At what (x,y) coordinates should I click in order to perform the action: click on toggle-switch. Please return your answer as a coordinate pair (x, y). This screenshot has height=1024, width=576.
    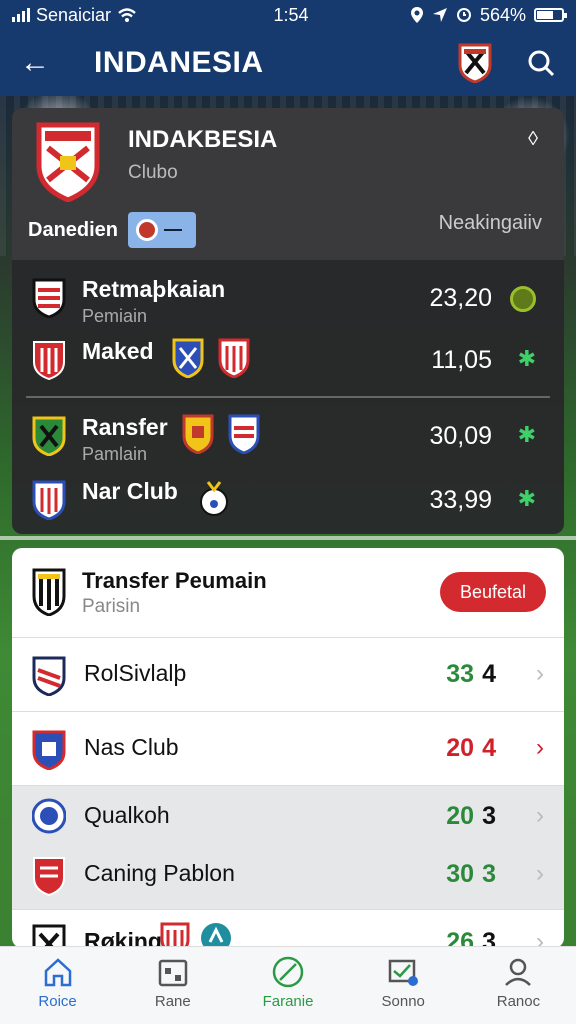
    Looking at the image, I should click on (162, 230).